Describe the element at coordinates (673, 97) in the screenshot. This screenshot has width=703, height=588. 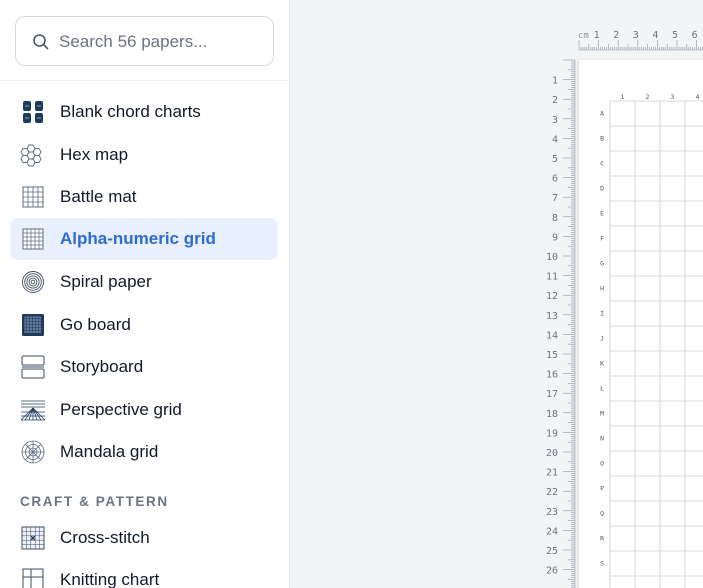
I see `grid-column-label: 3` at that location.